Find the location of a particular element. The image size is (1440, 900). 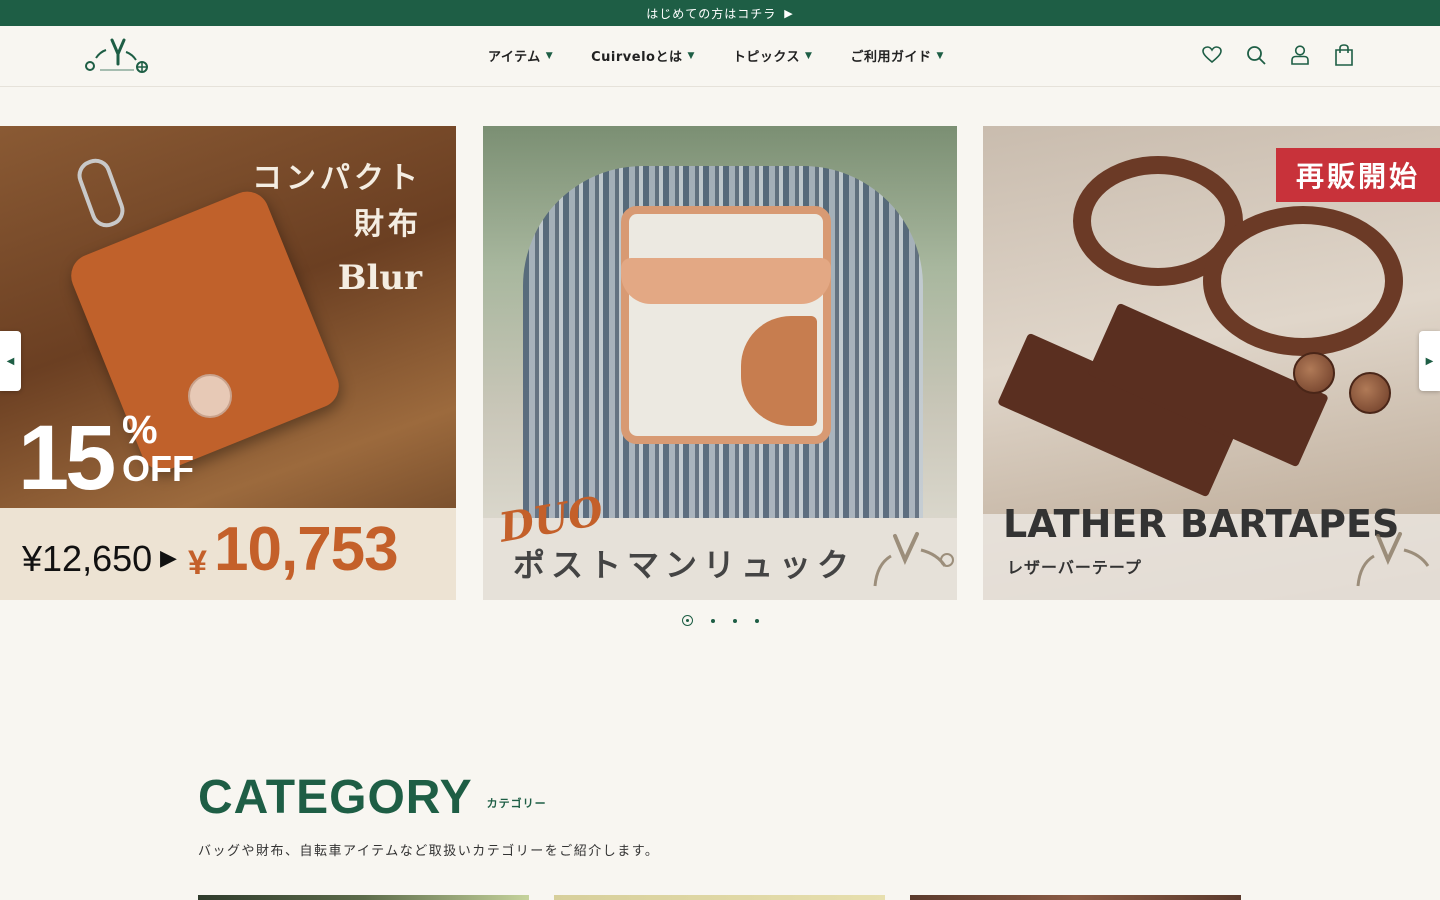

nav-item-label: トピックス is located at coordinates (766, 57).